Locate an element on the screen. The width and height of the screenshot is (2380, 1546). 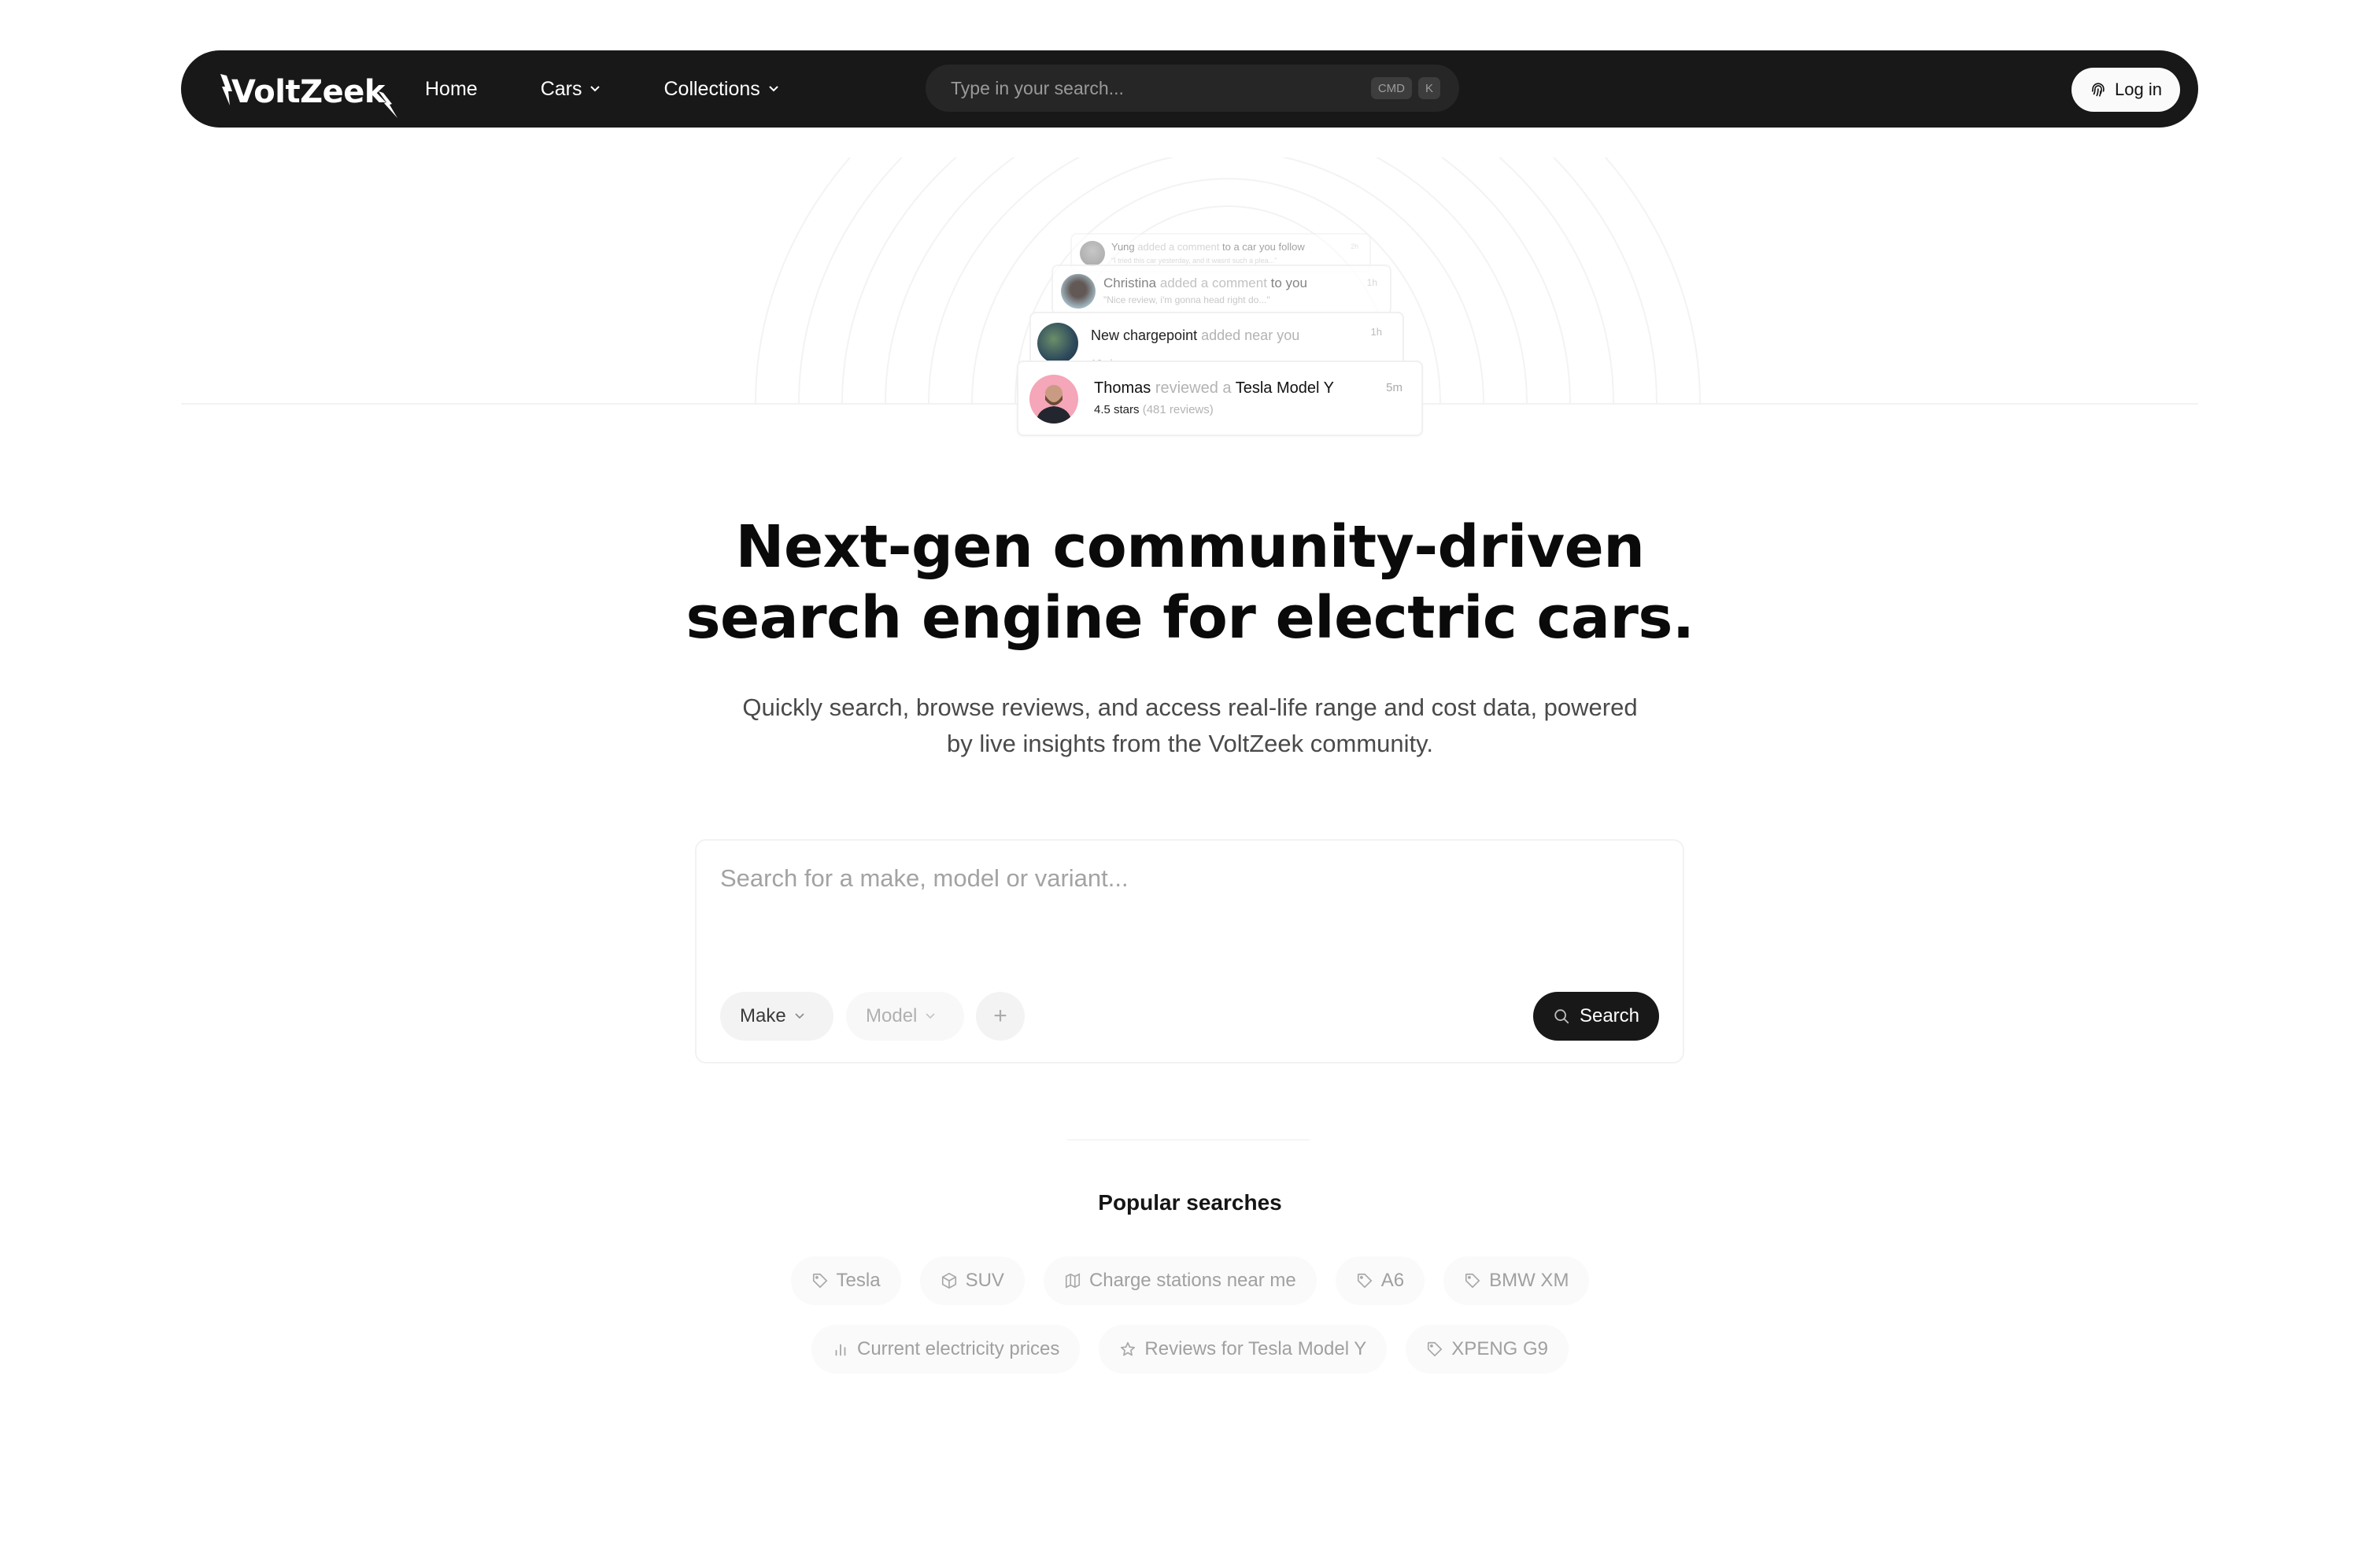
nav-home-label: Home is located at coordinates (451, 88).